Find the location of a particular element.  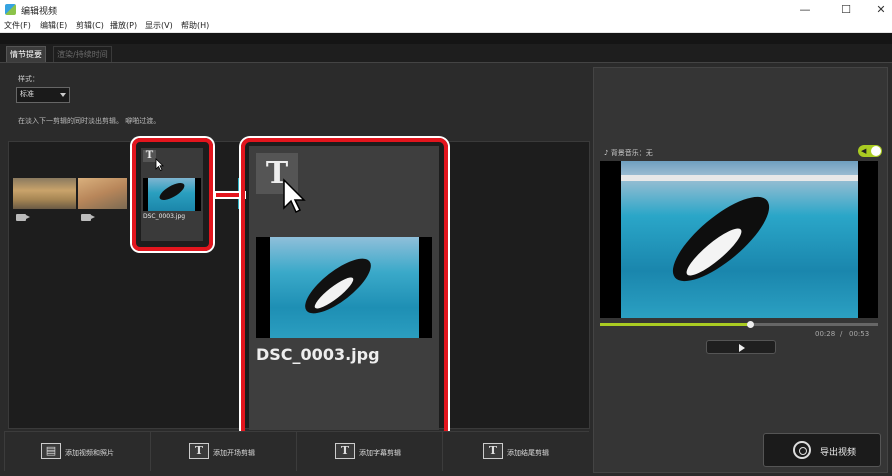

menu-play: 播放(P) is located at coordinates (123, 26).